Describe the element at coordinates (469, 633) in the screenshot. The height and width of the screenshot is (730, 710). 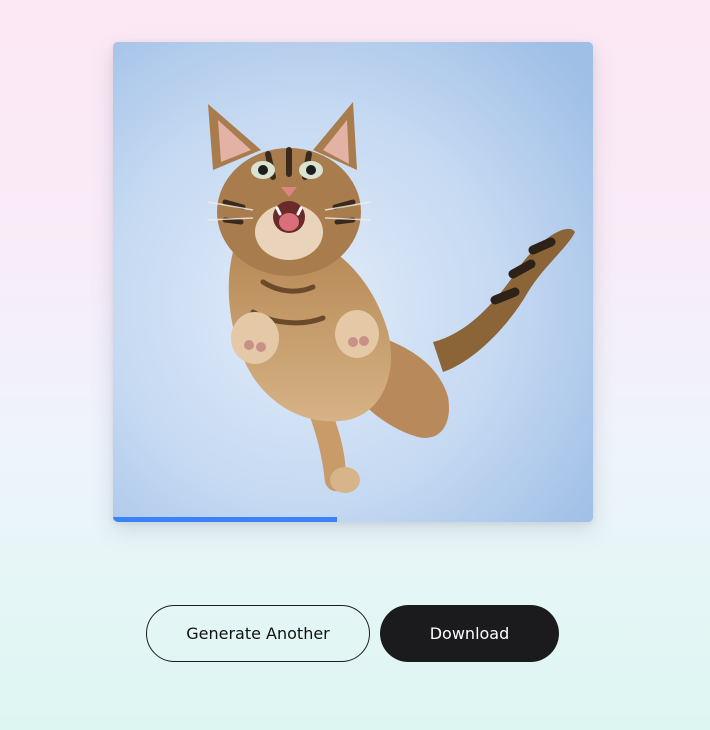
I see `download-button: Download` at that location.